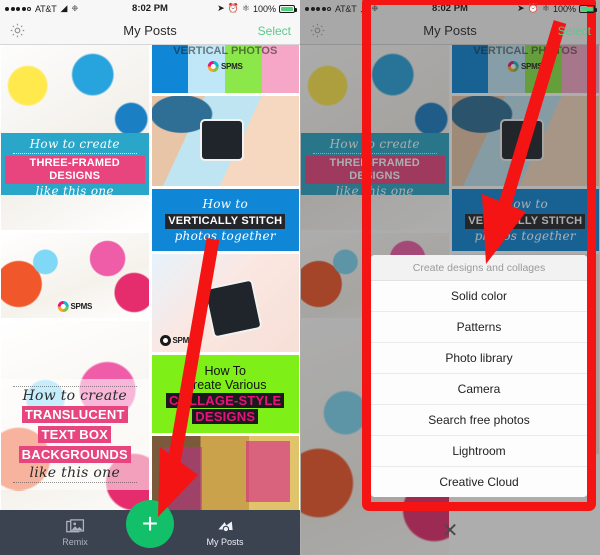 The height and width of the screenshot is (555, 600). I want to click on post-card-vertically-stitch: How to VERTICALLY STITCH photos together, so click(225, 220).